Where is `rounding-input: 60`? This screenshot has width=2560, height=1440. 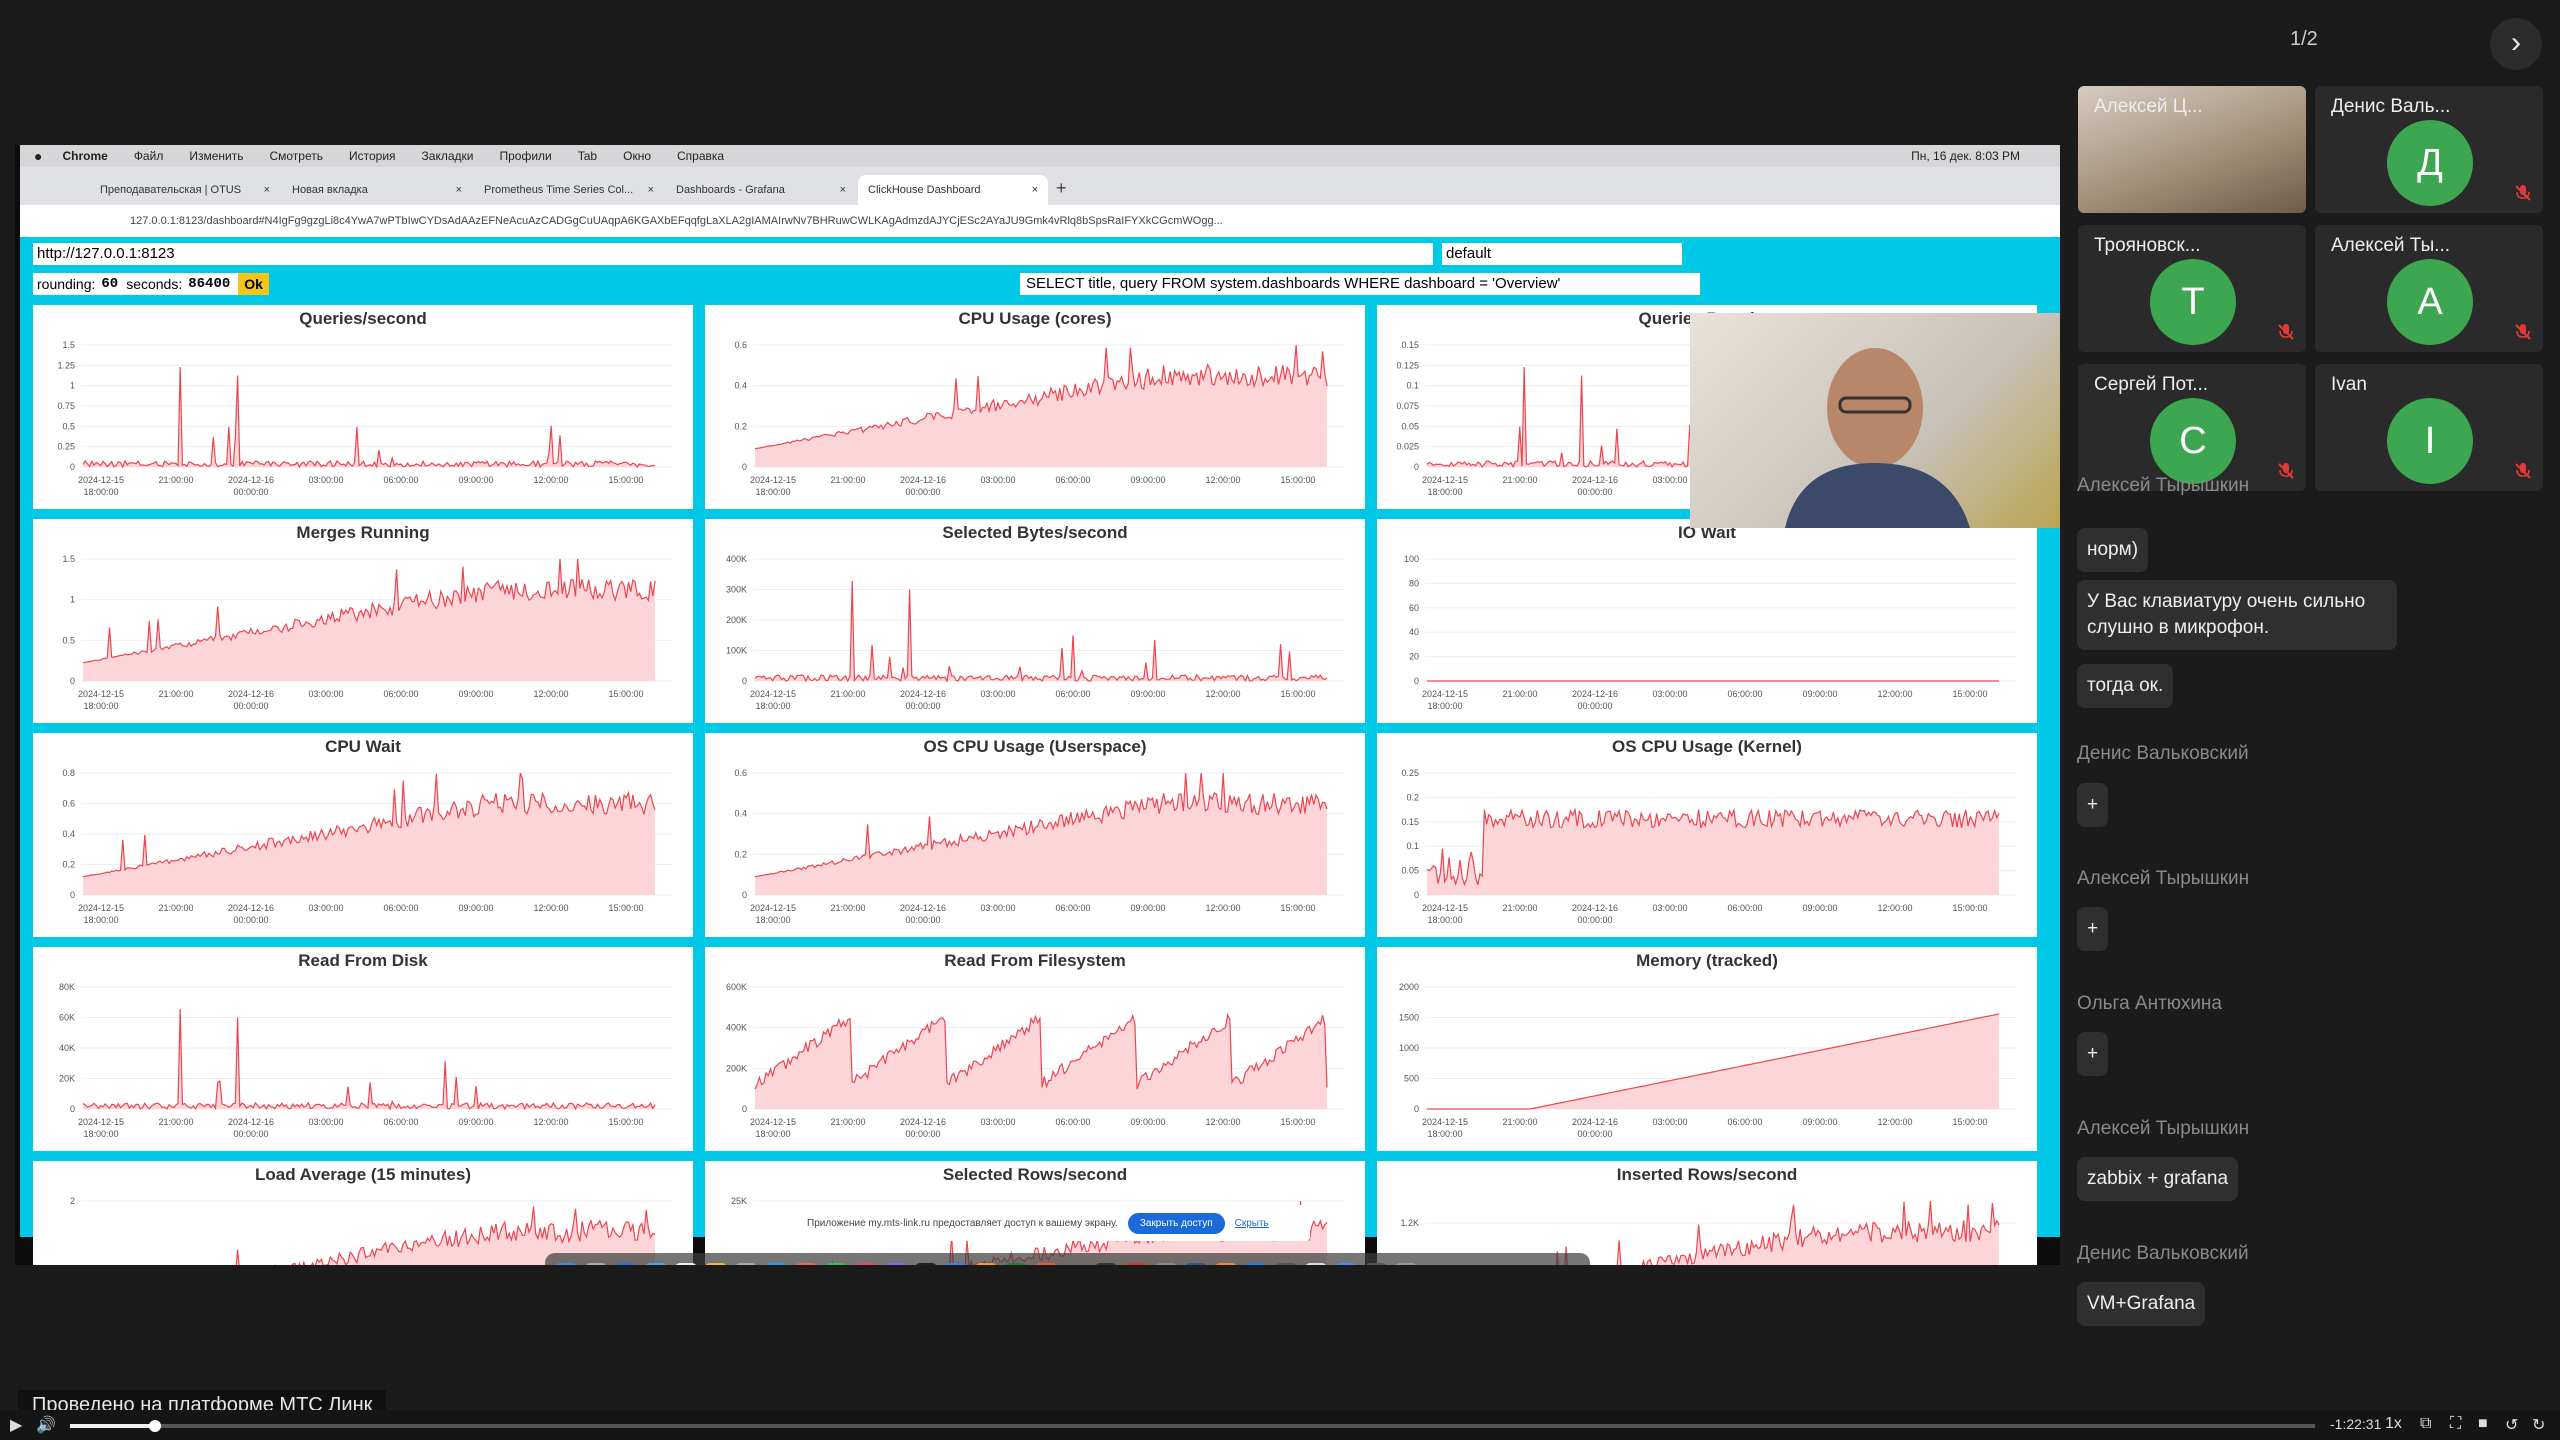
rounding-input: 60 is located at coordinates (109, 284).